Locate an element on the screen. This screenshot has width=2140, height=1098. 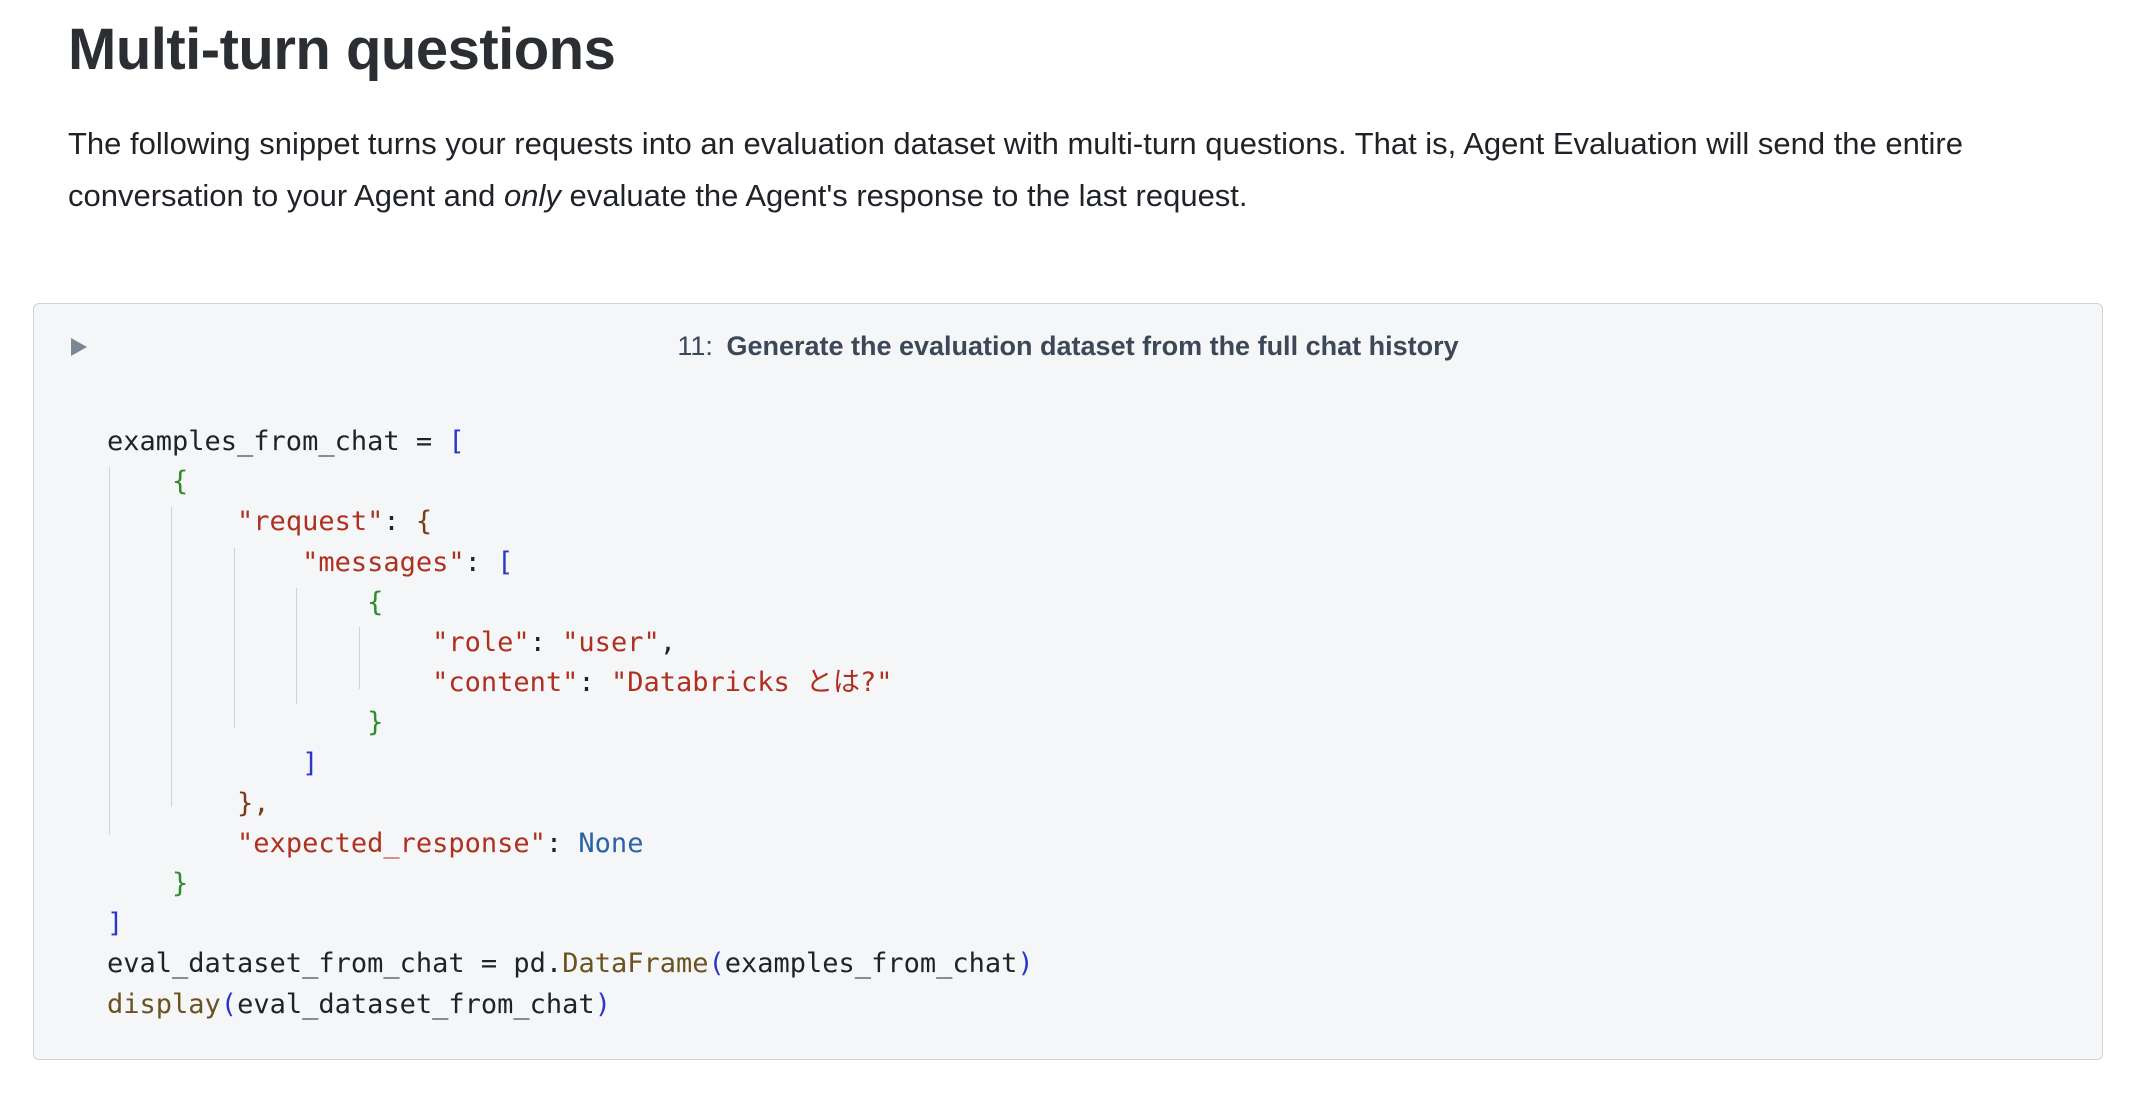
code-token: pd. is located at coordinates (538, 964).